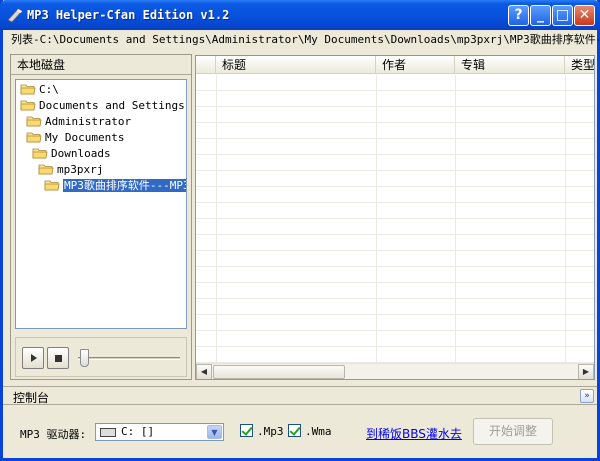 This screenshot has width=600, height=461. I want to click on position-slider-thumb, so click(84, 358).